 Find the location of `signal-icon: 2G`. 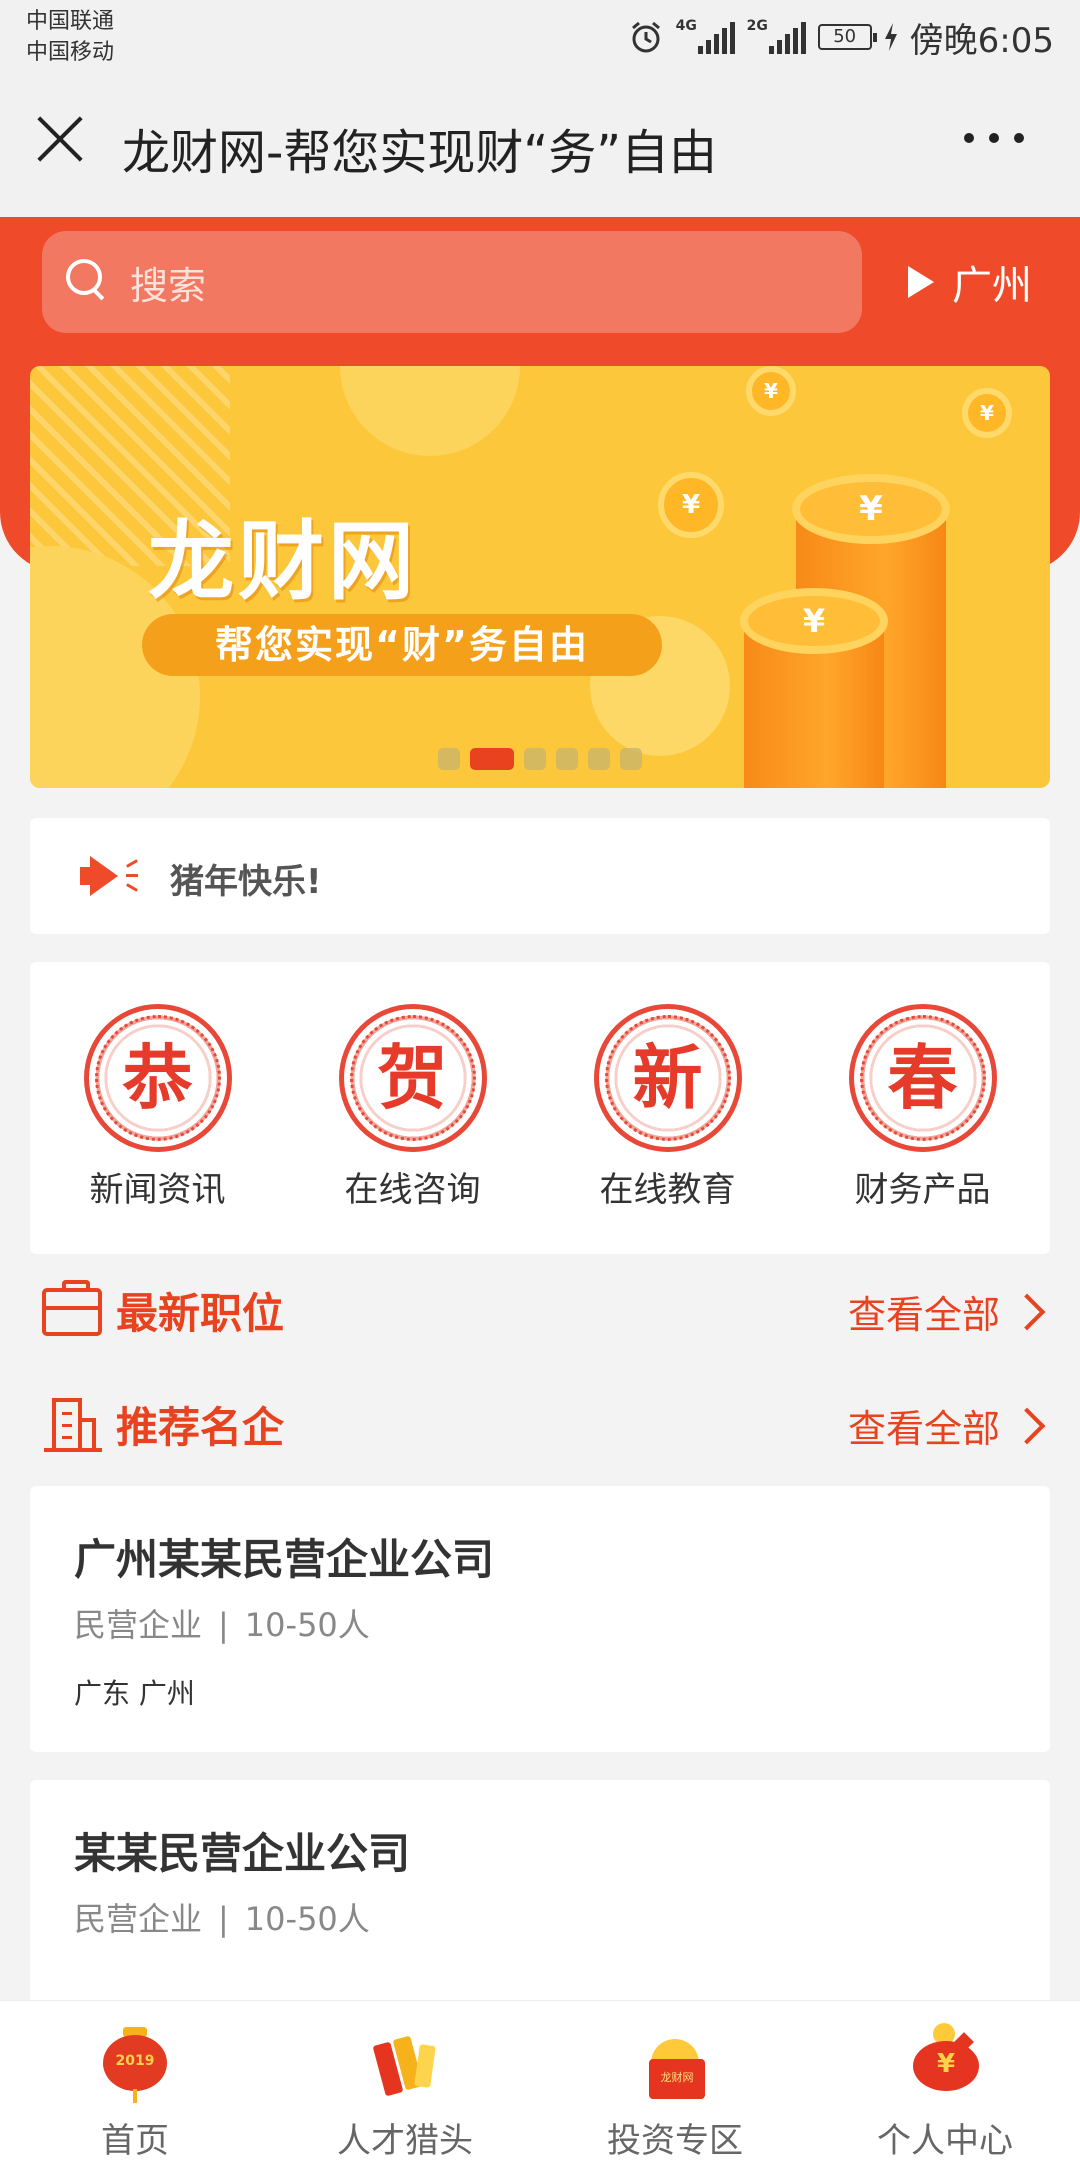

signal-icon: 2G is located at coordinates (776, 36).